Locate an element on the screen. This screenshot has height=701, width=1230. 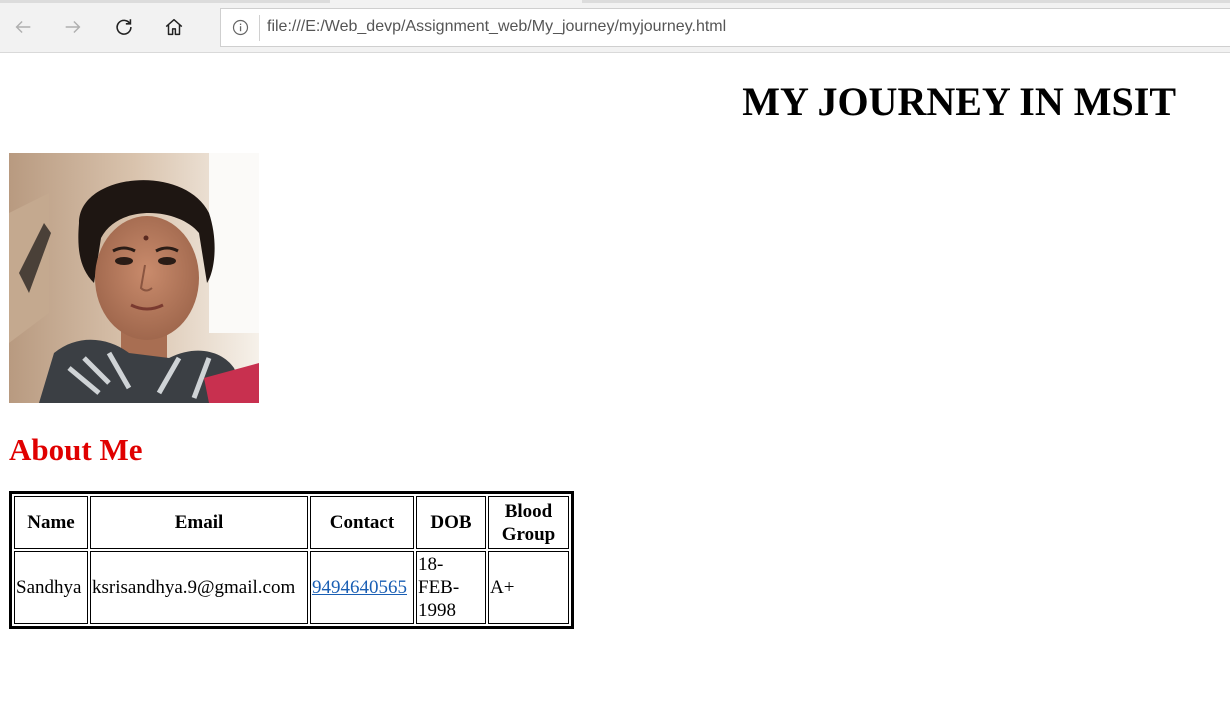
blood-group-line1: Blood is located at coordinates (528, 511).